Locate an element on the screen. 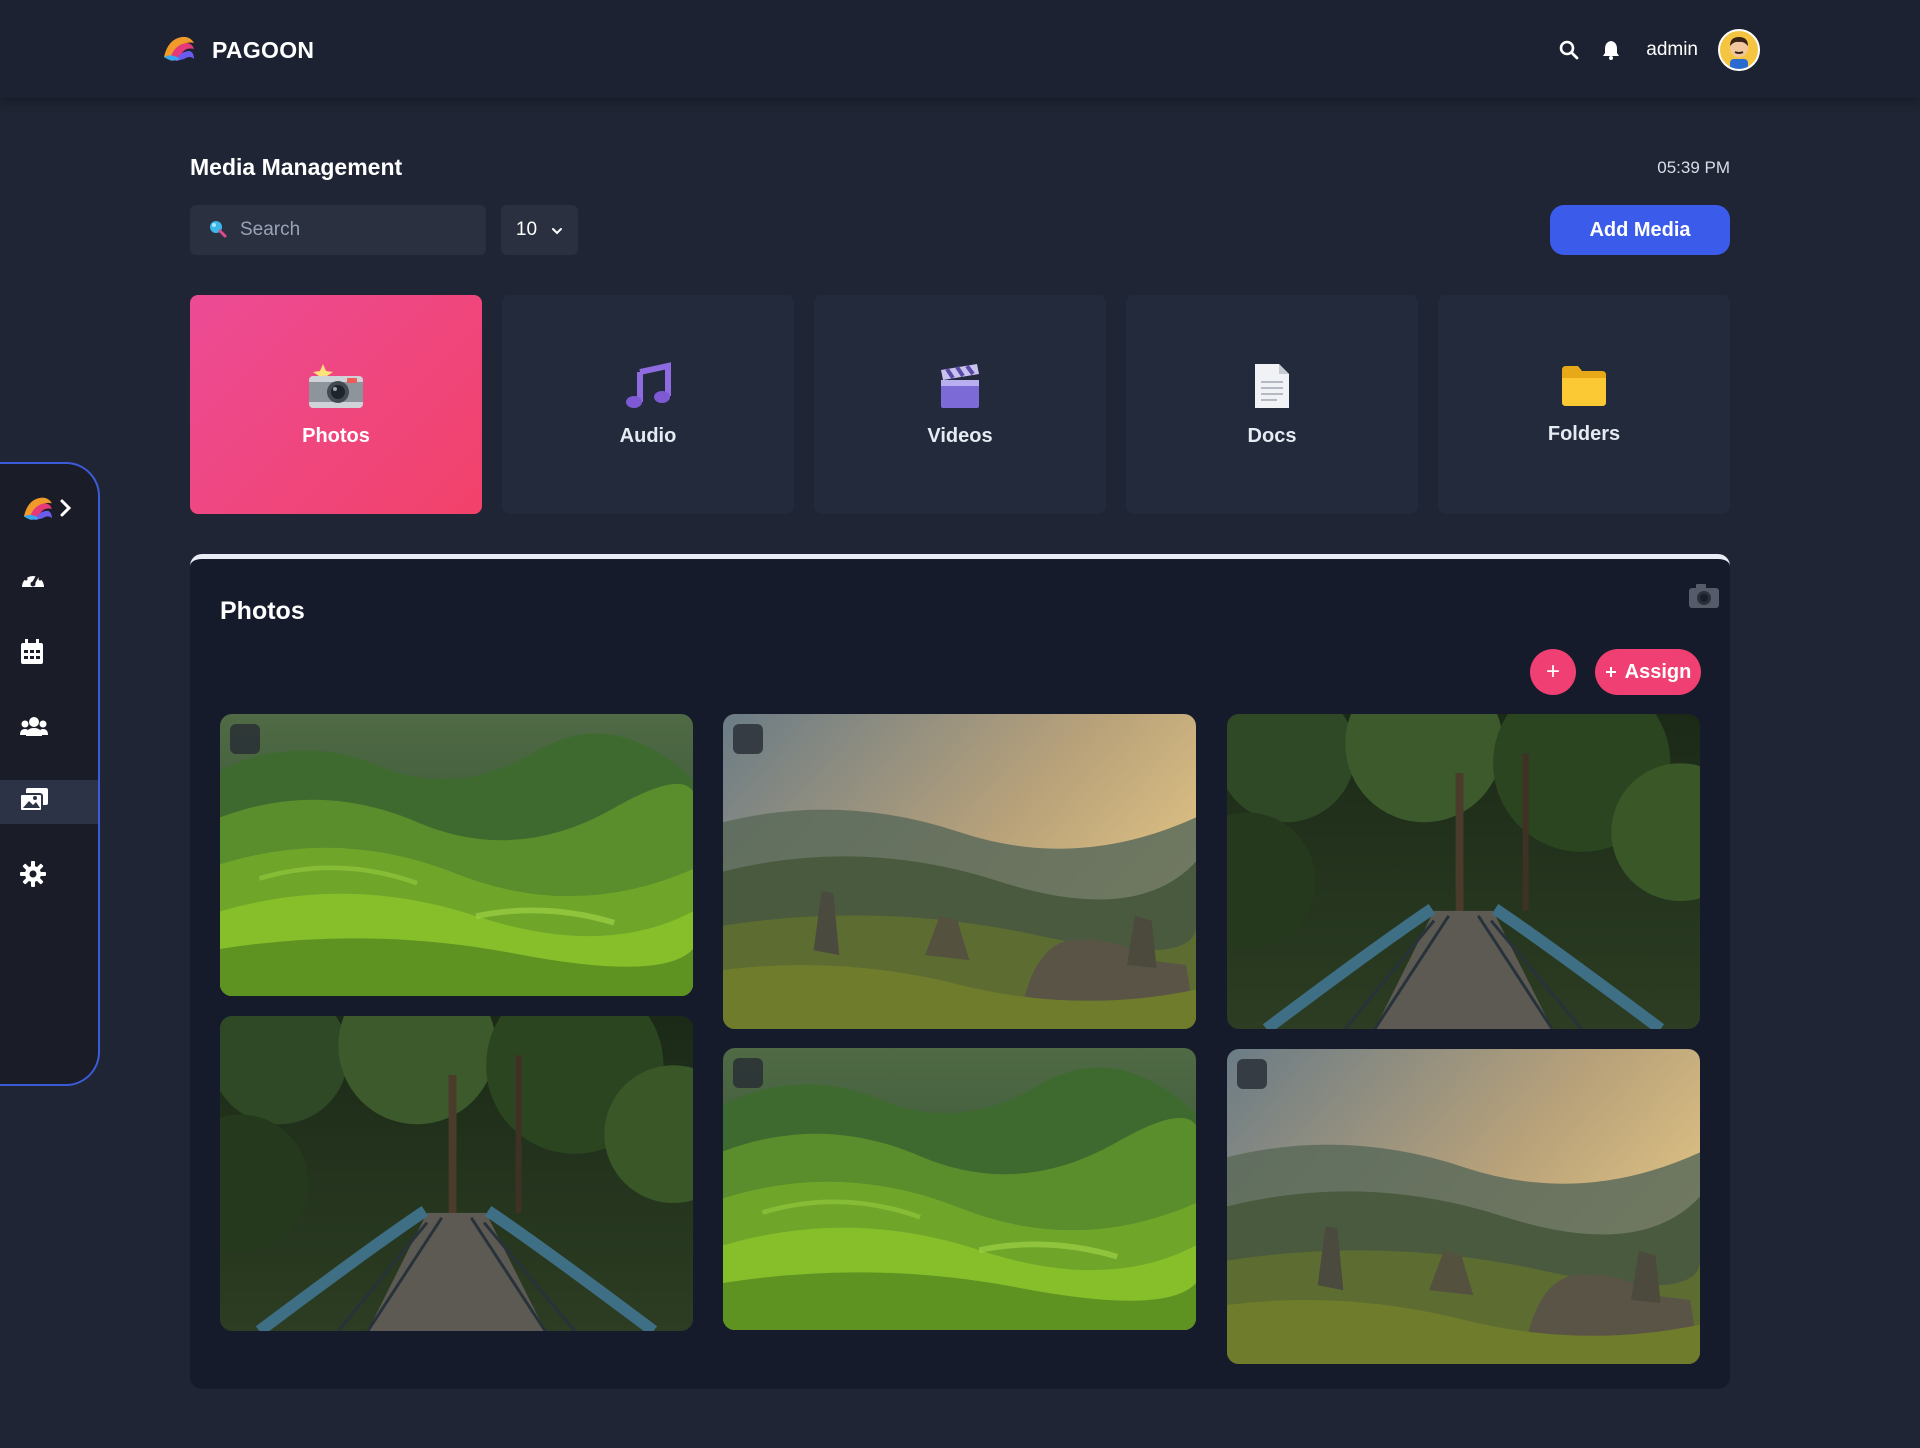  category-label: Videos is located at coordinates (960, 435).